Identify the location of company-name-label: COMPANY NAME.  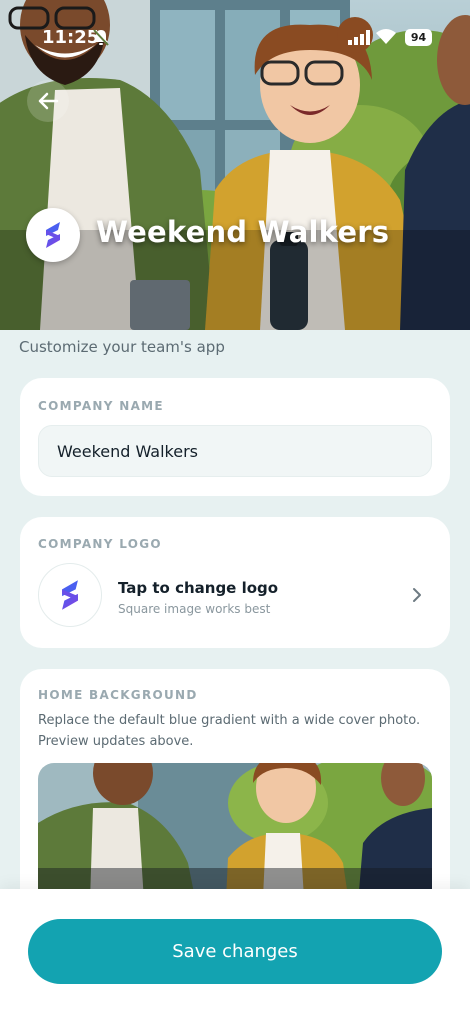
(101, 406).